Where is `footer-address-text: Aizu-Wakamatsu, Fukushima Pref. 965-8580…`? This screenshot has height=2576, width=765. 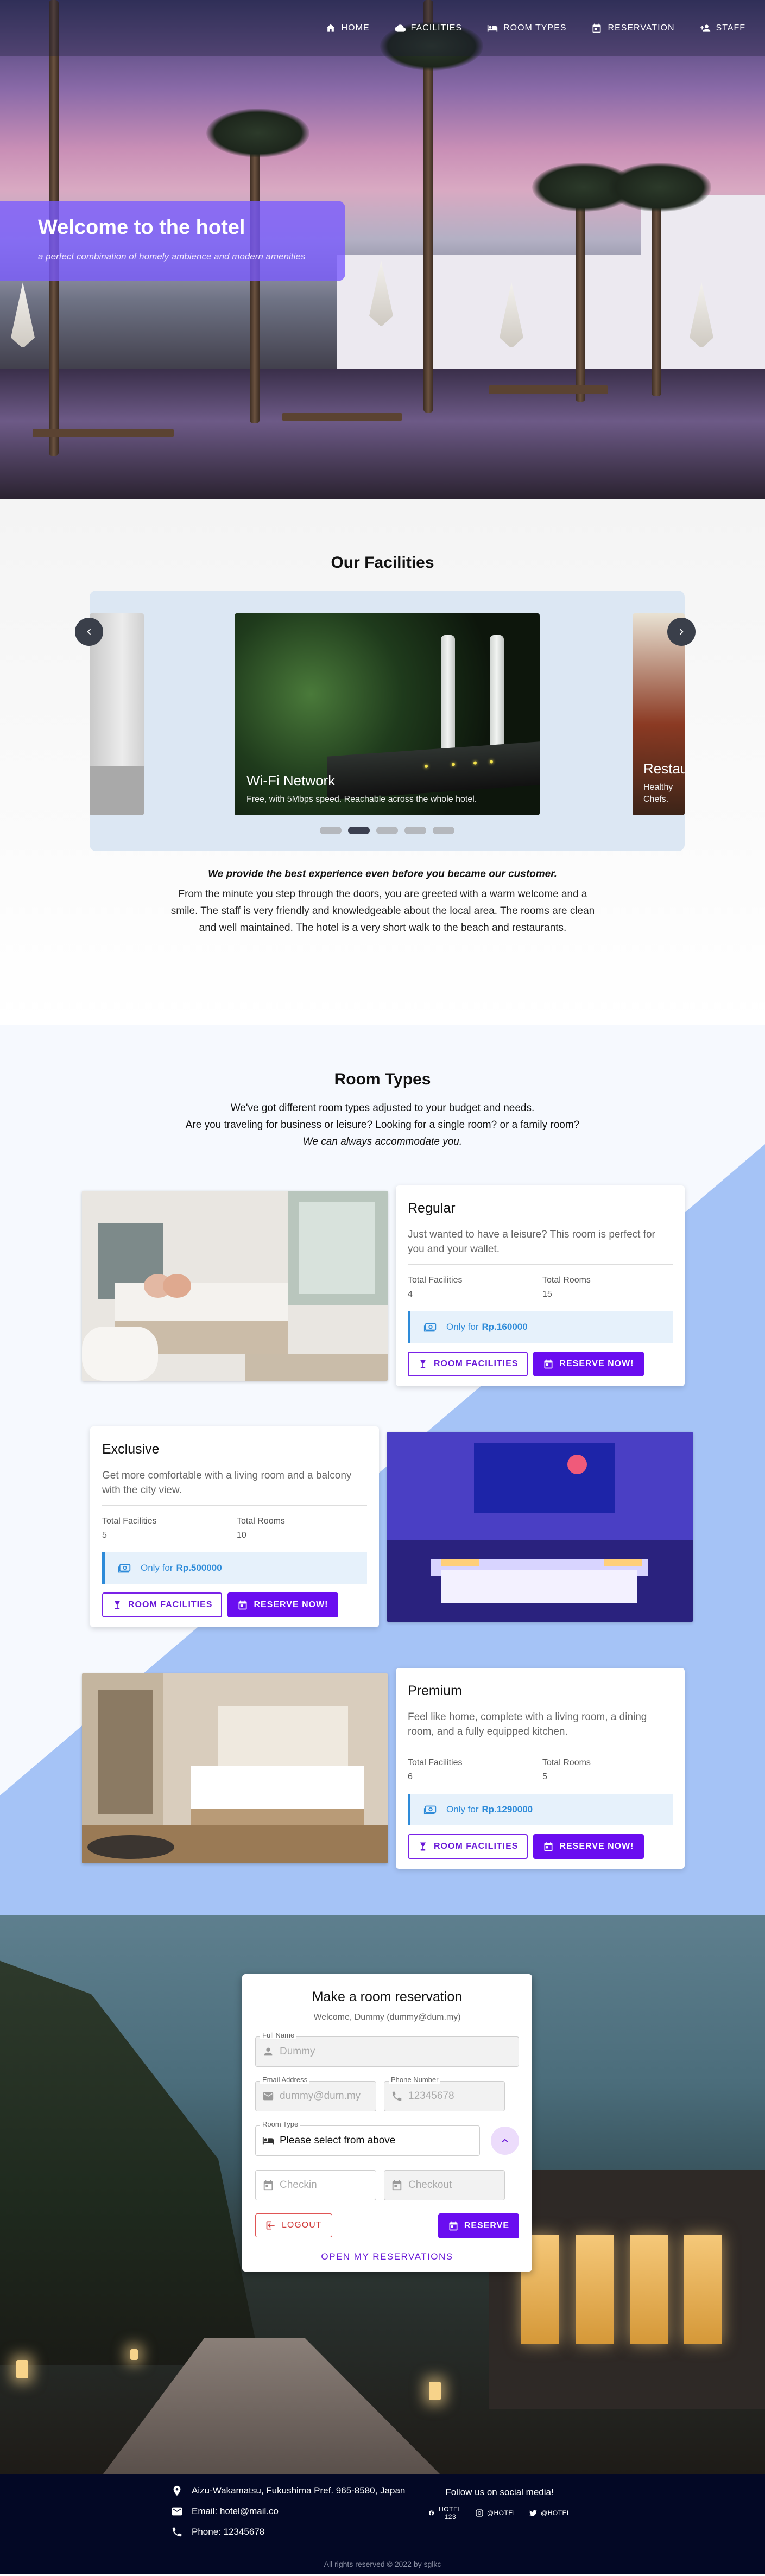
footer-address-text: Aizu-Wakamatsu, Fukushima Pref. 965-8580… is located at coordinates (299, 2490).